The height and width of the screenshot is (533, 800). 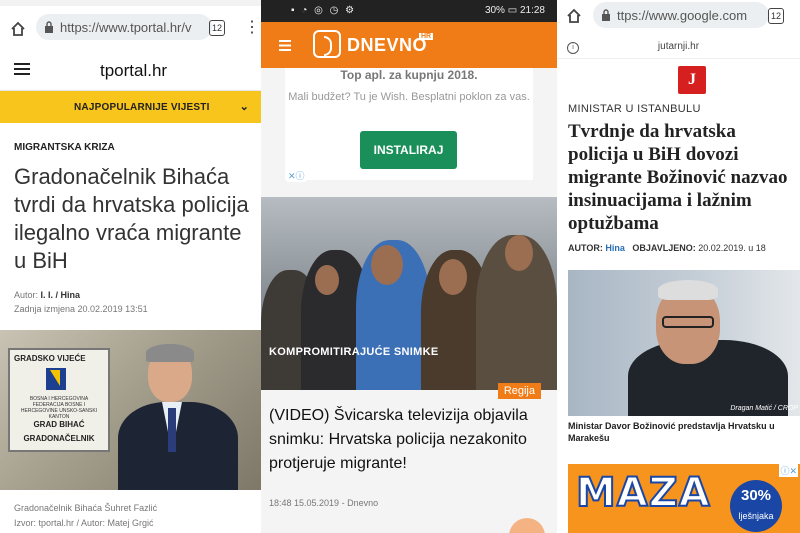 What do you see at coordinates (409, 75) in the screenshot?
I see `ad-title: Top apl. za kupnju 2018.` at bounding box center [409, 75].